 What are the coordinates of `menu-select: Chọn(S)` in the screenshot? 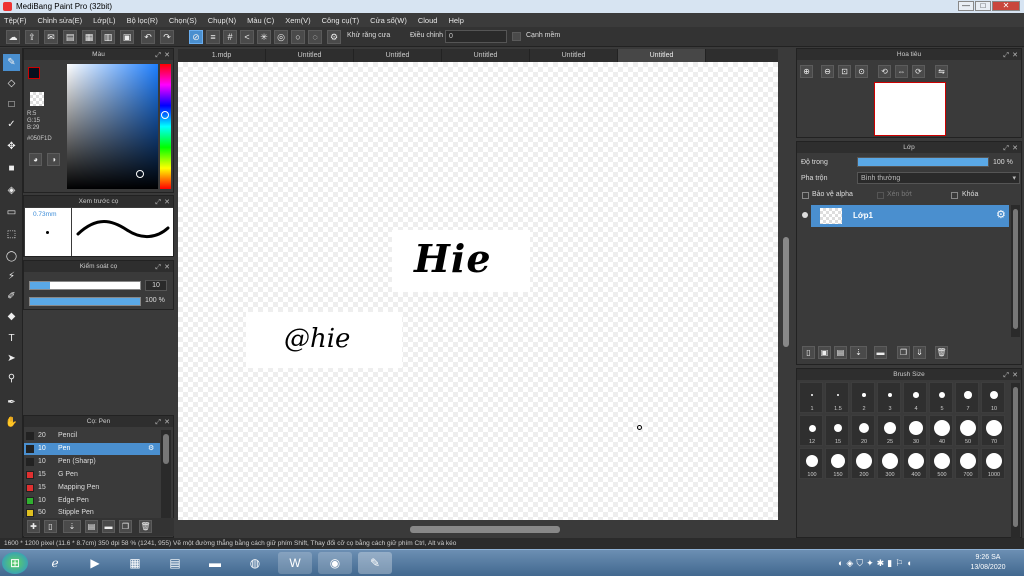 It's located at (183, 20).